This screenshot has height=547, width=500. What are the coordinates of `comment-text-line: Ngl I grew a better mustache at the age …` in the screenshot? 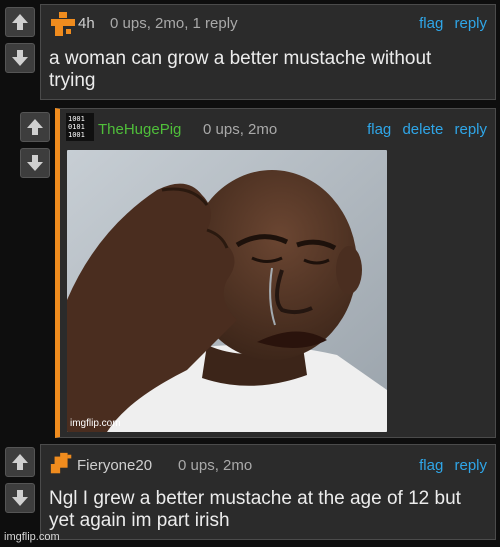 It's located at (255, 498).